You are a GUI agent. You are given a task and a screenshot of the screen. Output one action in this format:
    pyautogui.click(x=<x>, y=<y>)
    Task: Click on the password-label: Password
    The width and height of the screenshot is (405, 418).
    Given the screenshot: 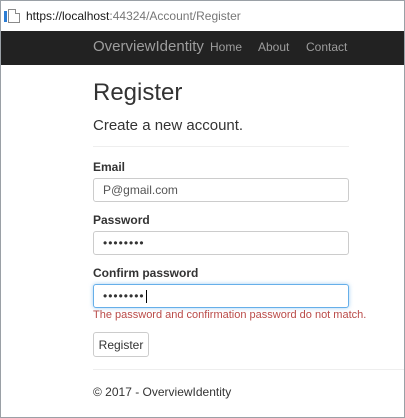 What is the action you would take?
    pyautogui.click(x=121, y=220)
    